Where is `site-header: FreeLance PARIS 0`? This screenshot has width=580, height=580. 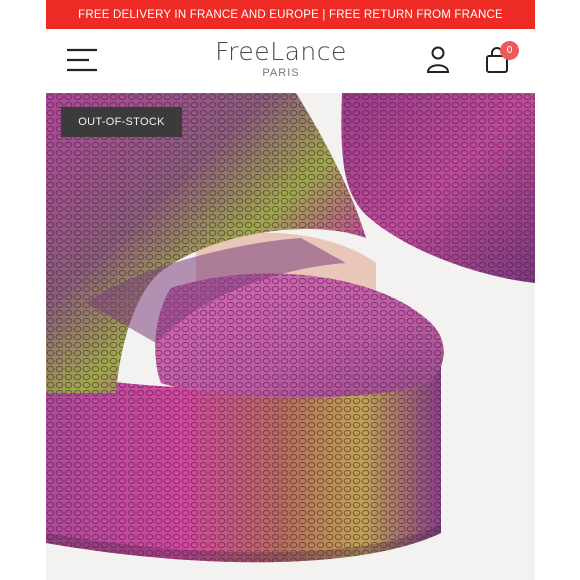
site-header: FreeLance PARIS 0 is located at coordinates (290, 61).